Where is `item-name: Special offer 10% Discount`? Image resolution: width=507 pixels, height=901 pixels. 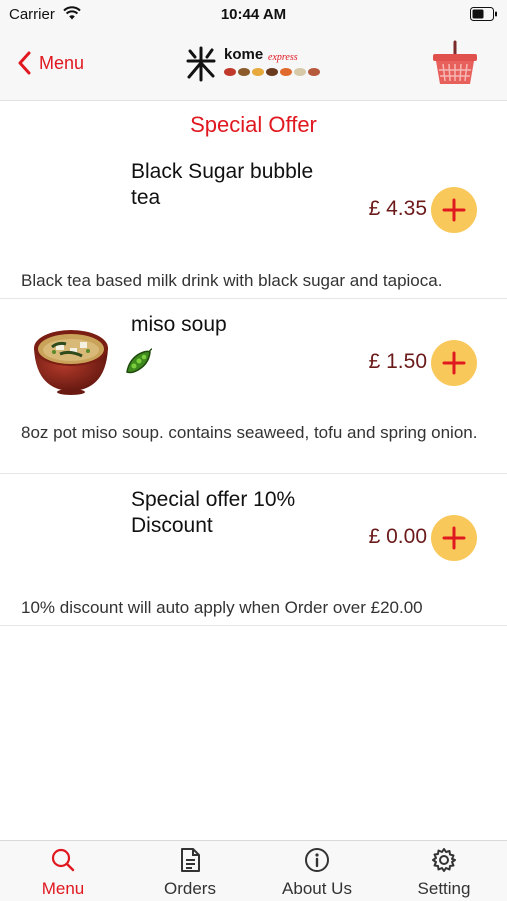
item-name: Special offer 10% Discount is located at coordinates (213, 512).